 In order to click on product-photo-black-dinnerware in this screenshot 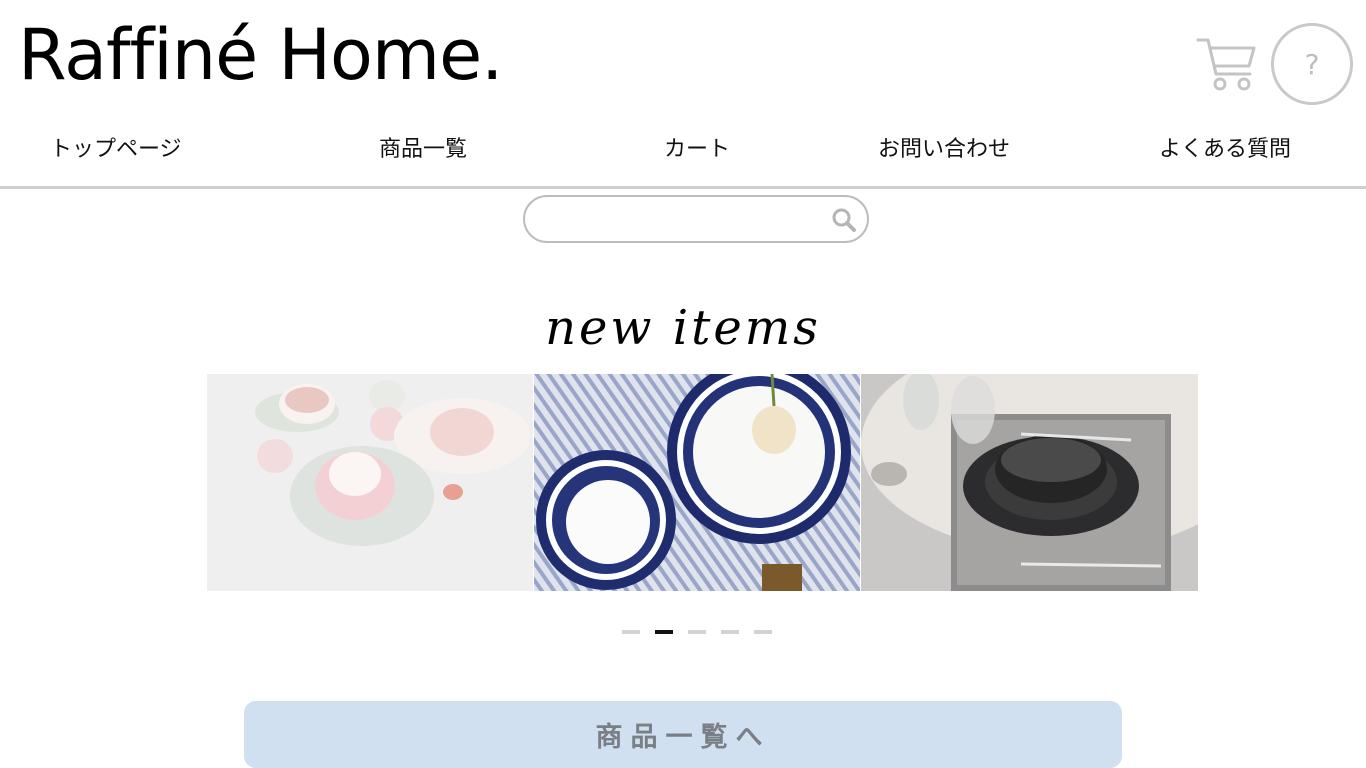, I will do `click(1029, 482)`.